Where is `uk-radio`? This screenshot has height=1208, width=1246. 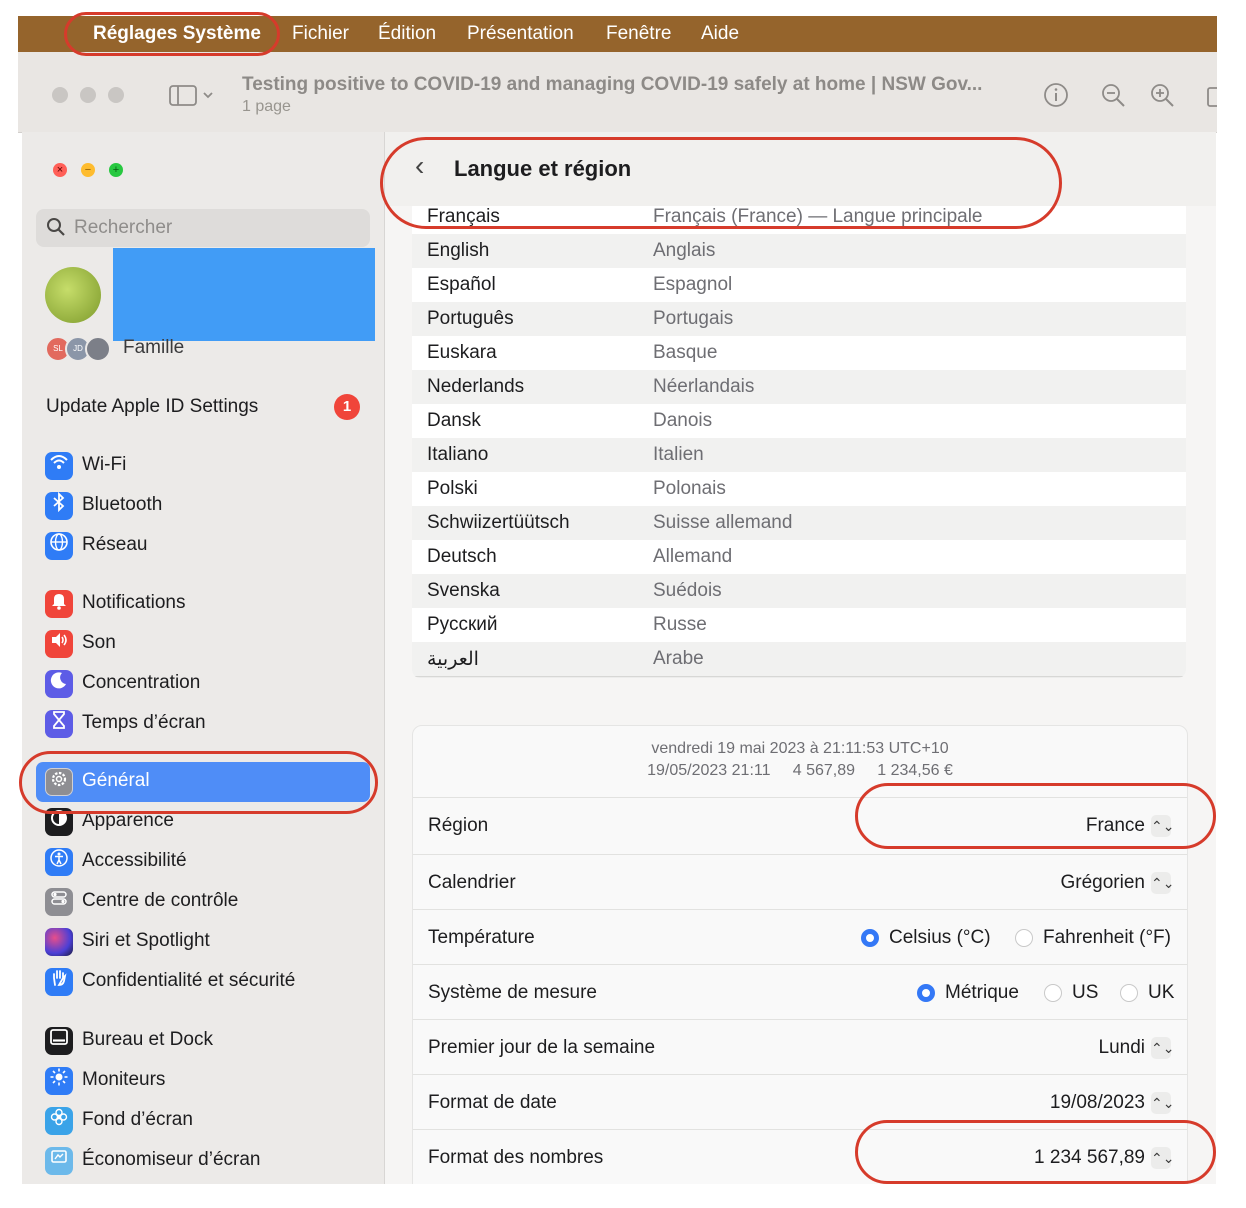 uk-radio is located at coordinates (1129, 993).